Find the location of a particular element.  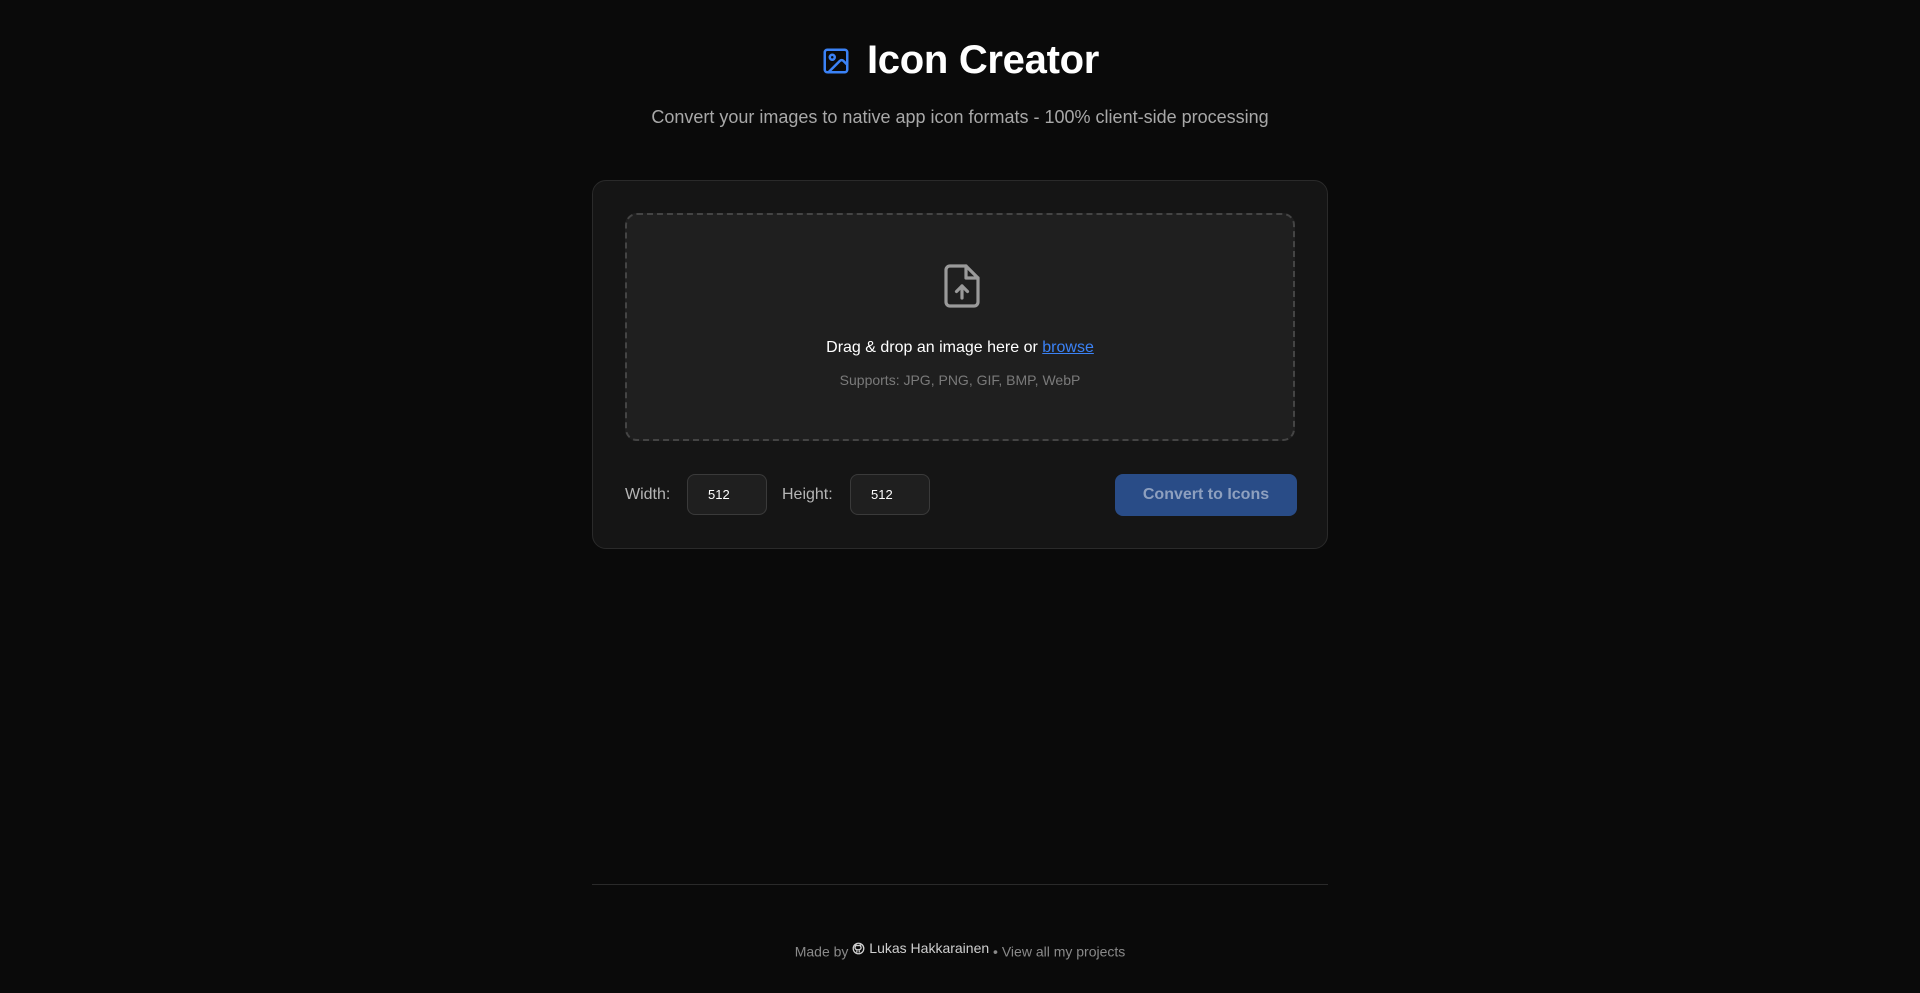

size-controls: Width: Height: Convert to Icons is located at coordinates (961, 495).